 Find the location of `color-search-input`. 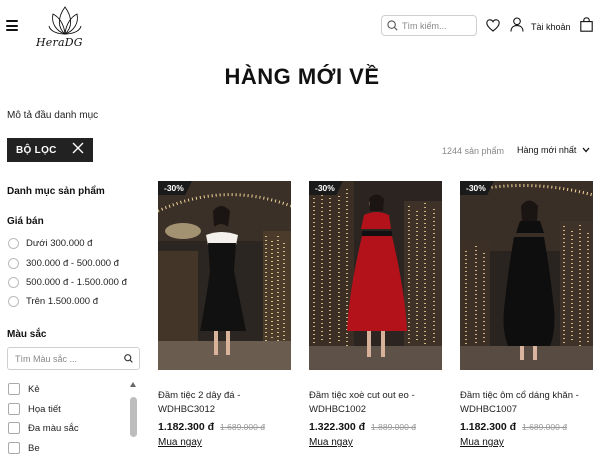

color-search-input is located at coordinates (65, 358).